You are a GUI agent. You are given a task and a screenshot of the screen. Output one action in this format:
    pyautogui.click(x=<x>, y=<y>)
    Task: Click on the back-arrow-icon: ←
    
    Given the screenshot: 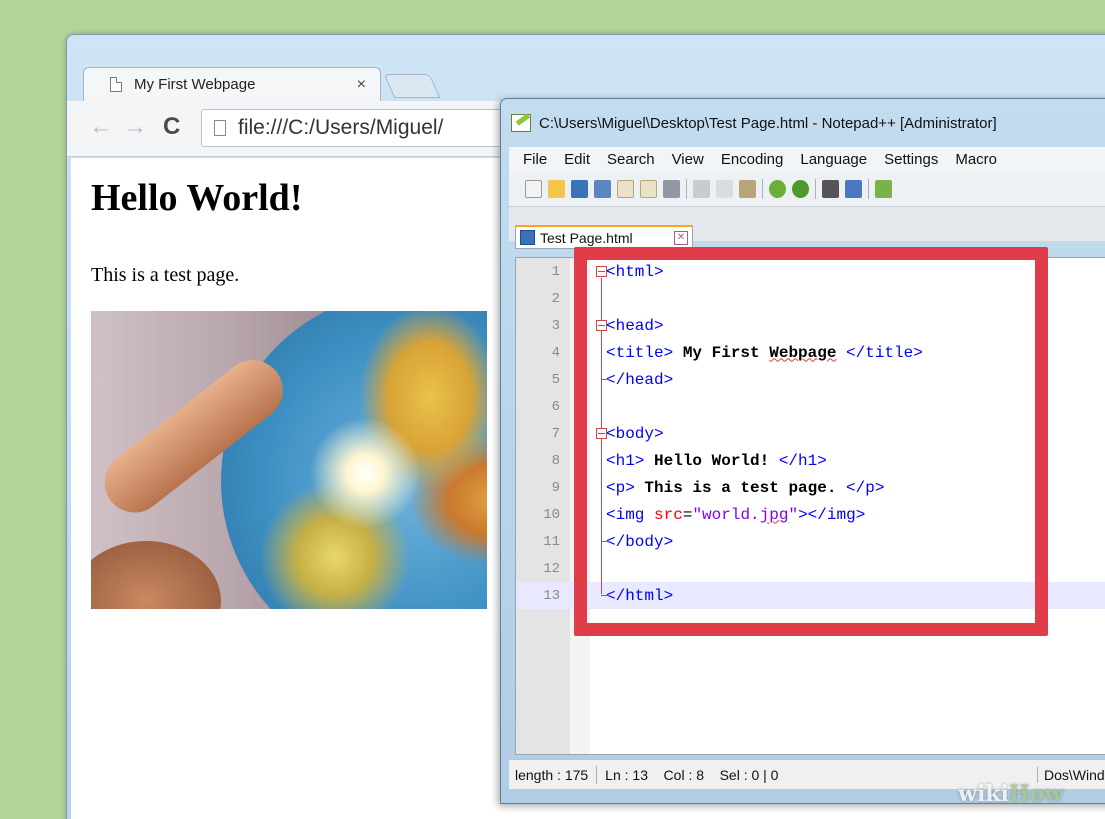 What is the action you would take?
    pyautogui.click(x=101, y=127)
    